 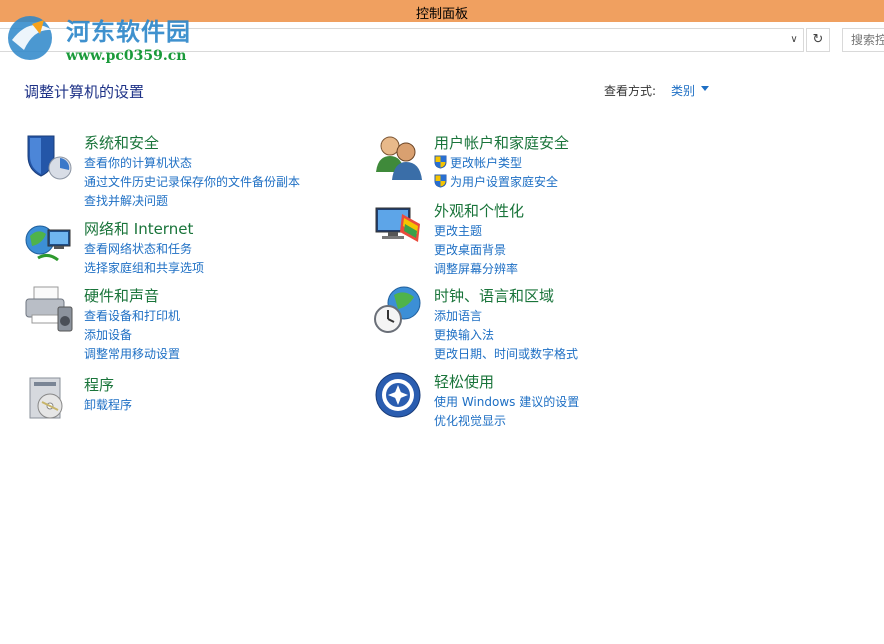 I want to click on category-title: 用户帐户和家庭安全, so click(x=501, y=142).